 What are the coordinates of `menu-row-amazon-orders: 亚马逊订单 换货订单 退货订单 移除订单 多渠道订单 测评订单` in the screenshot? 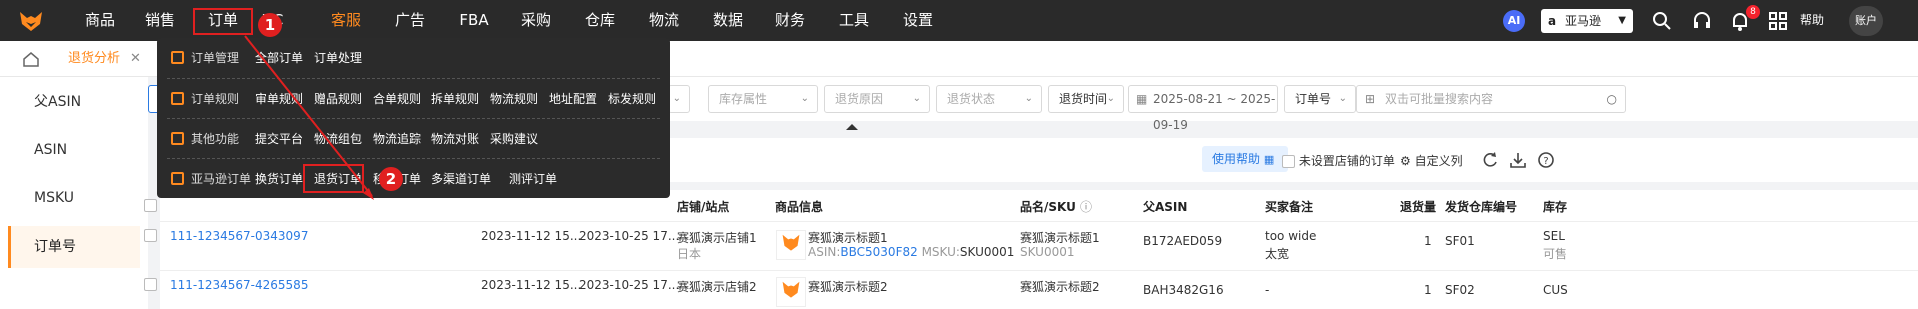 It's located at (413, 178).